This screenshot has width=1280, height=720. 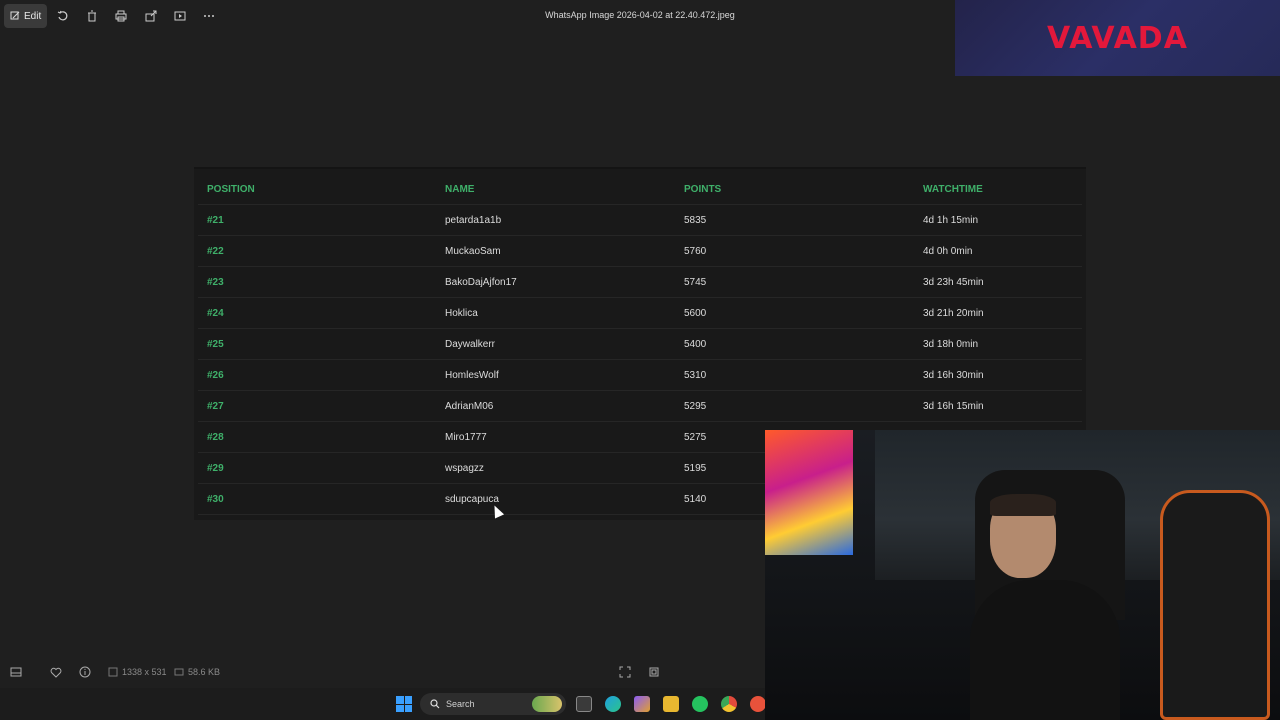 What do you see at coordinates (215, 406) in the screenshot?
I see `row-position: #27` at bounding box center [215, 406].